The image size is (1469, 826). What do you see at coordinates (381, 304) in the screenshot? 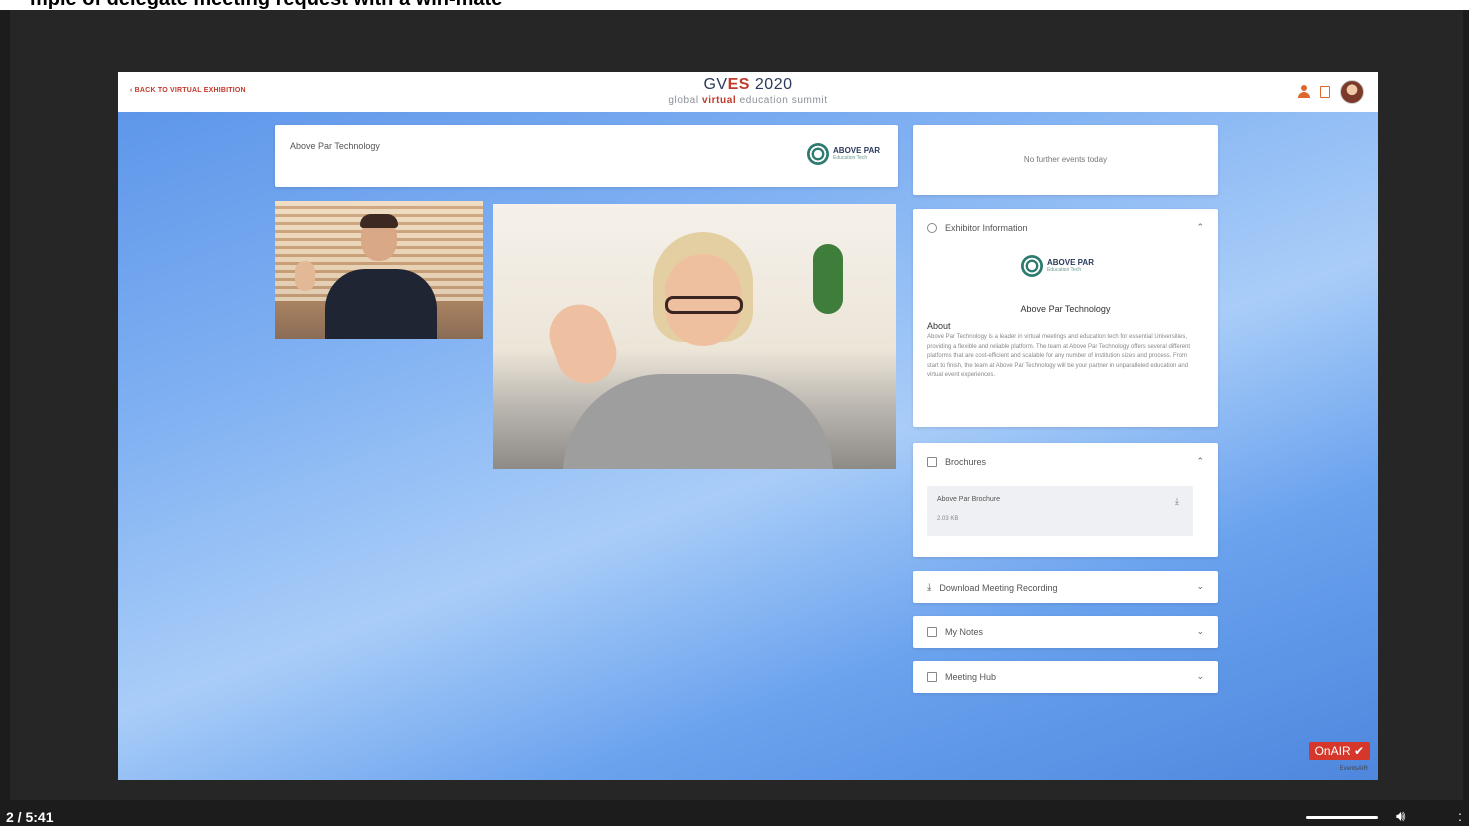
I see `participant-body` at bounding box center [381, 304].